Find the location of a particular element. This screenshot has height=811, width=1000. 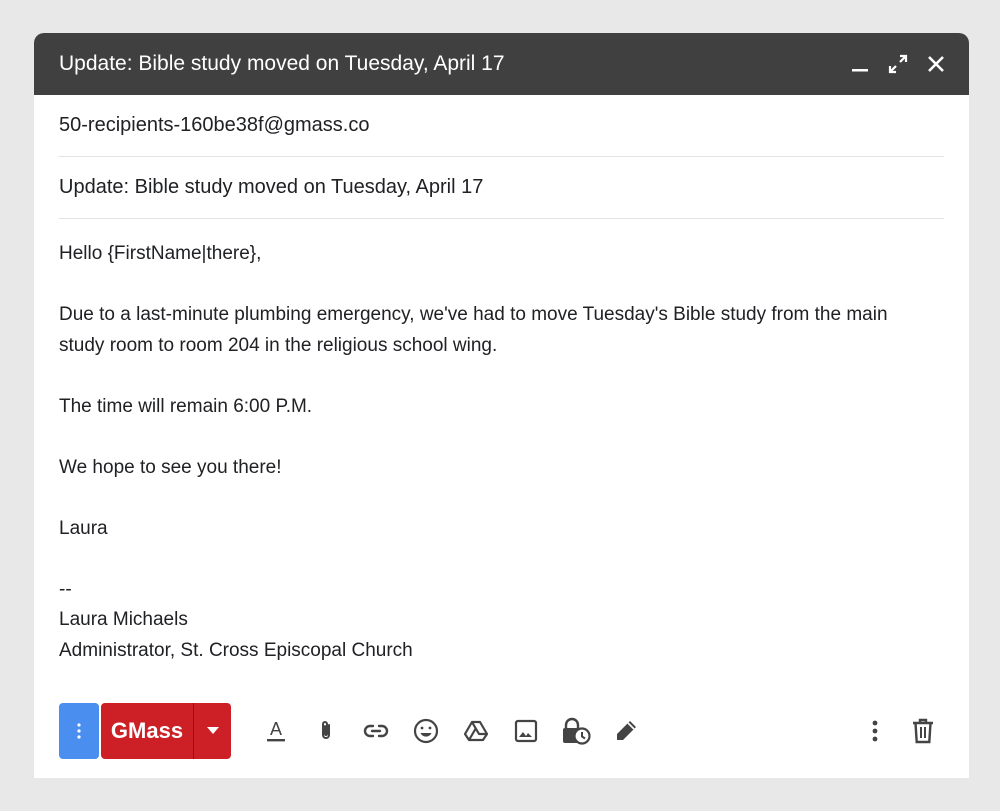

window-controls is located at coordinates (898, 64).